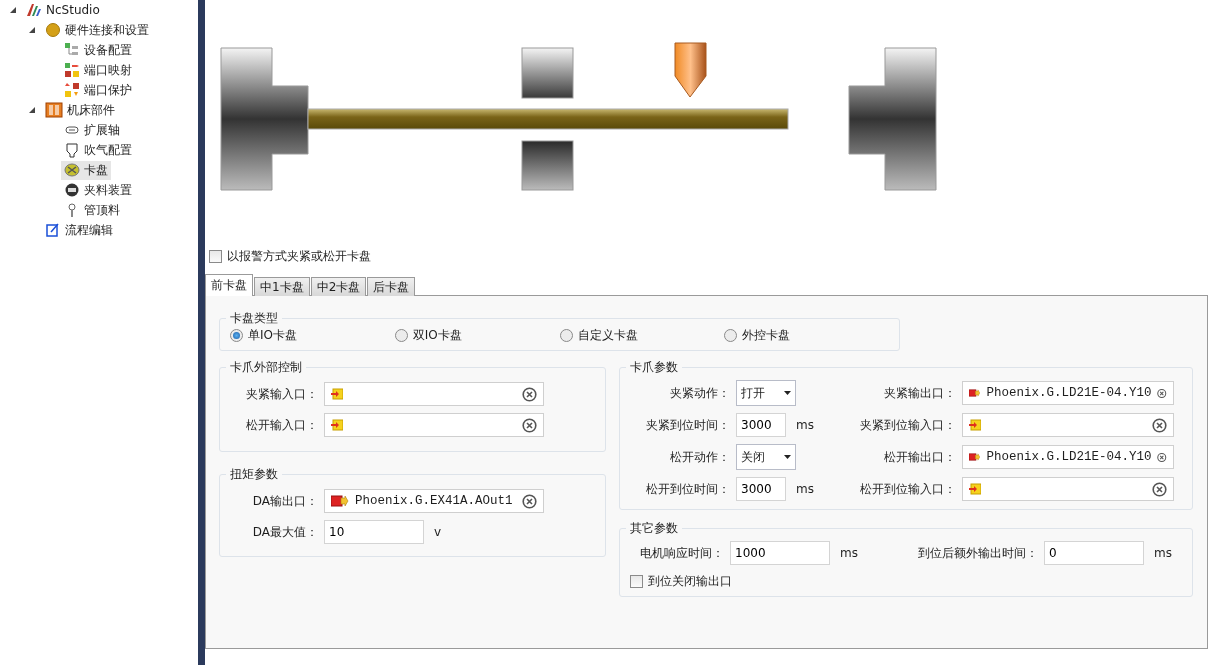 This screenshot has width=1228, height=665. I want to click on port-field: Phoenix.G.EX41A.AOut1, so click(434, 501).